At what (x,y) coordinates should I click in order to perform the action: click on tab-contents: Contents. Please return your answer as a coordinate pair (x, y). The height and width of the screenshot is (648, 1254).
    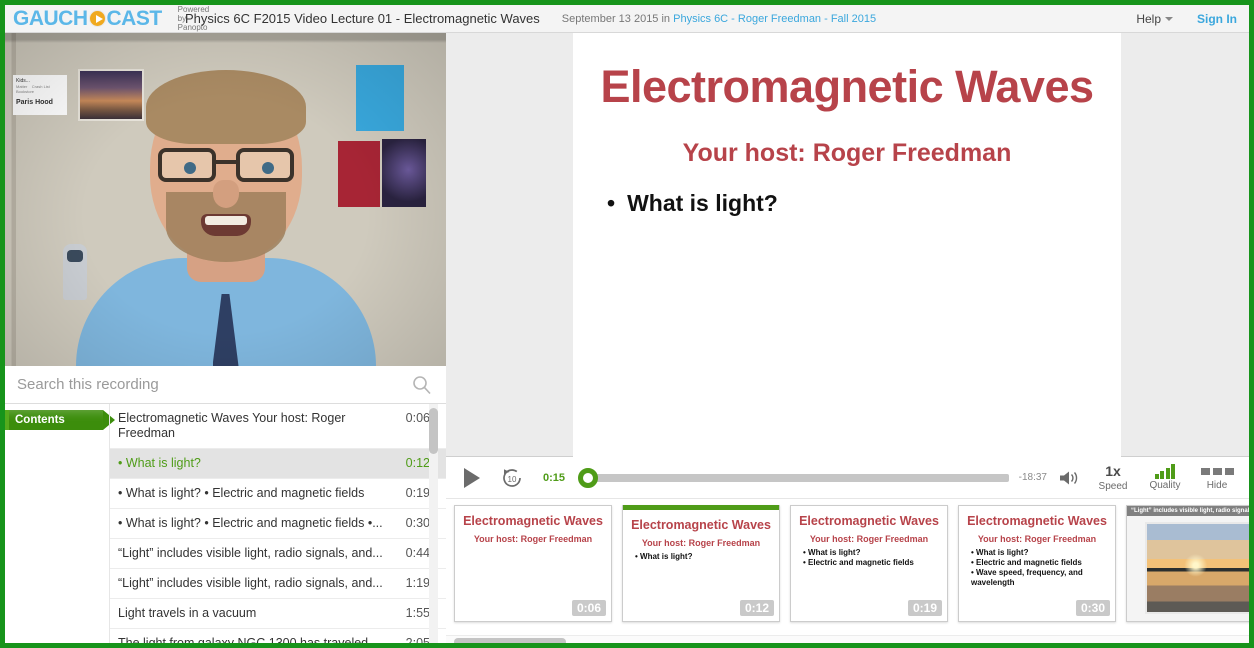
    Looking at the image, I should click on (60, 420).